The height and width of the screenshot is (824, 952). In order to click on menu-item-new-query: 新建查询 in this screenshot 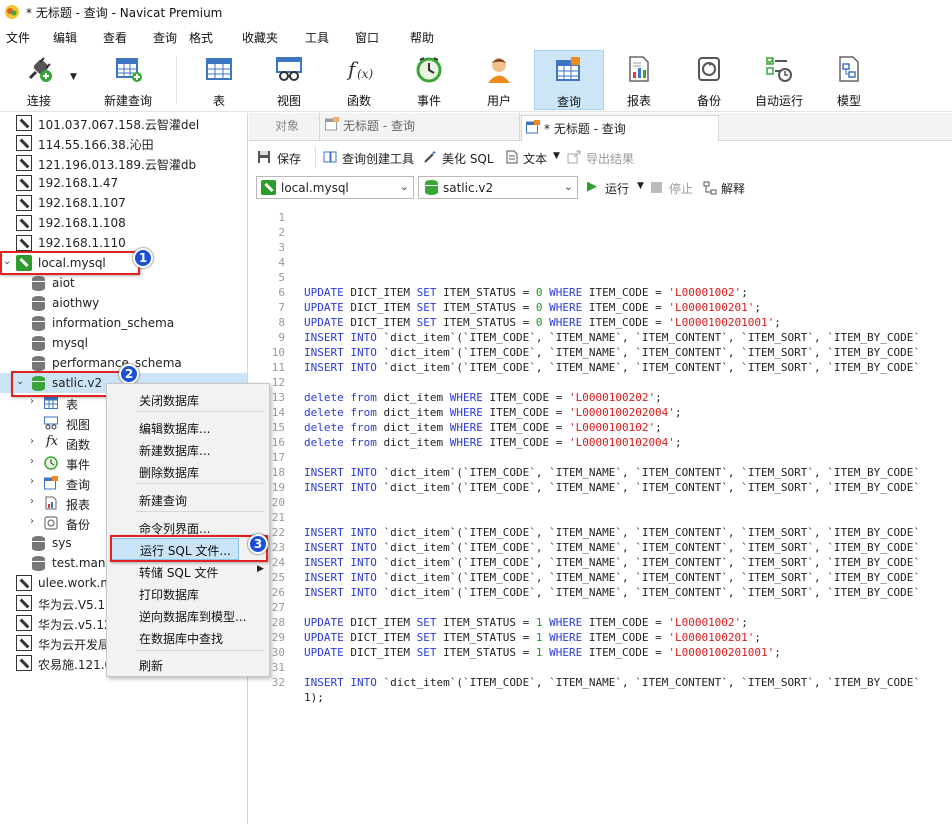, I will do `click(163, 500)`.